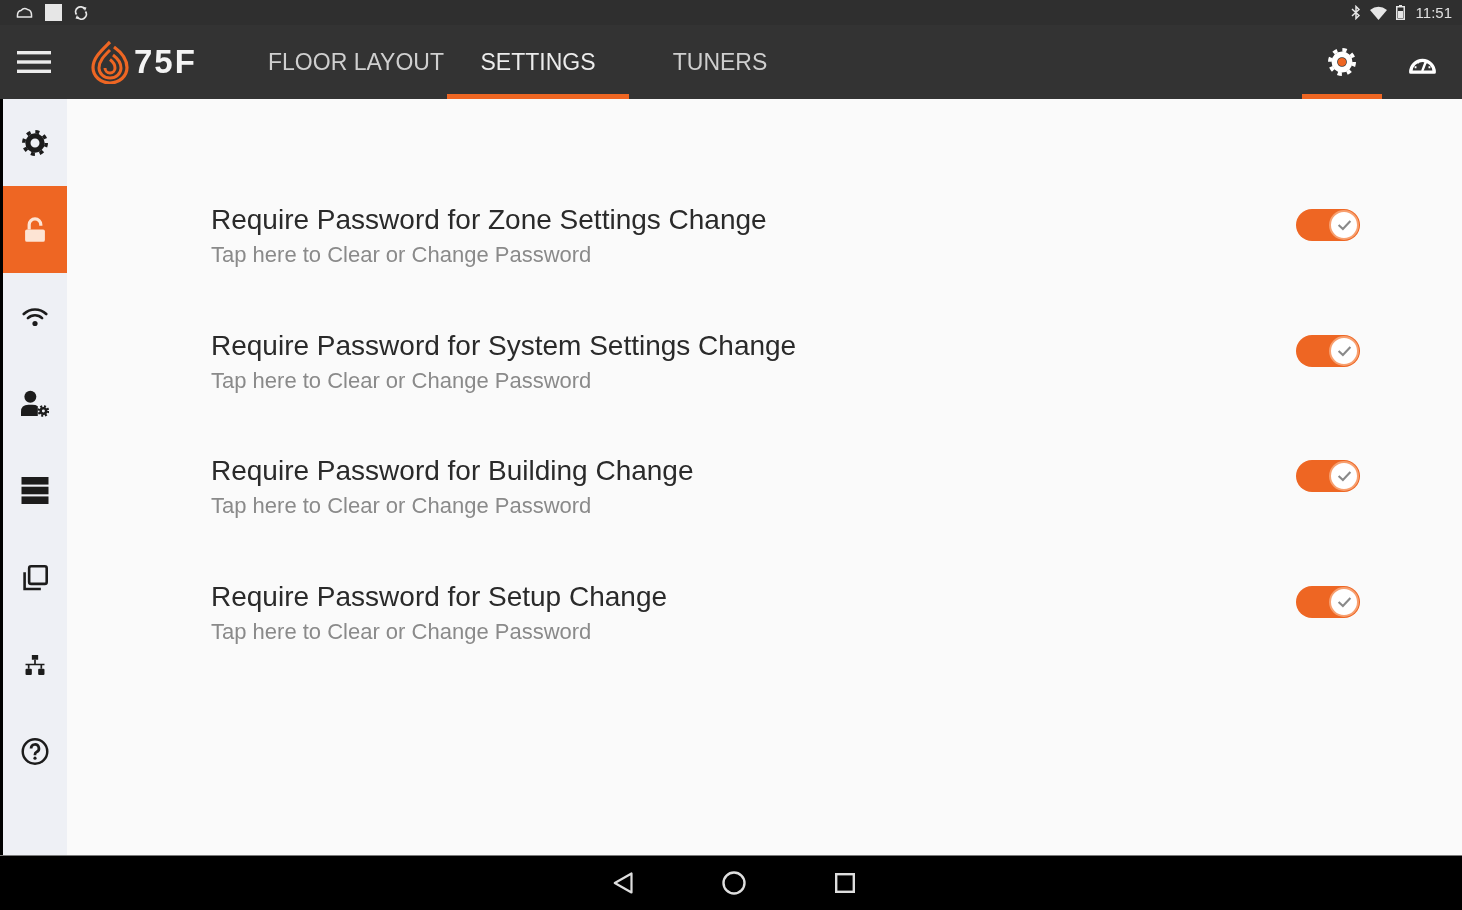  Describe the element at coordinates (1342, 62) in the screenshot. I see `settings-icon` at that location.